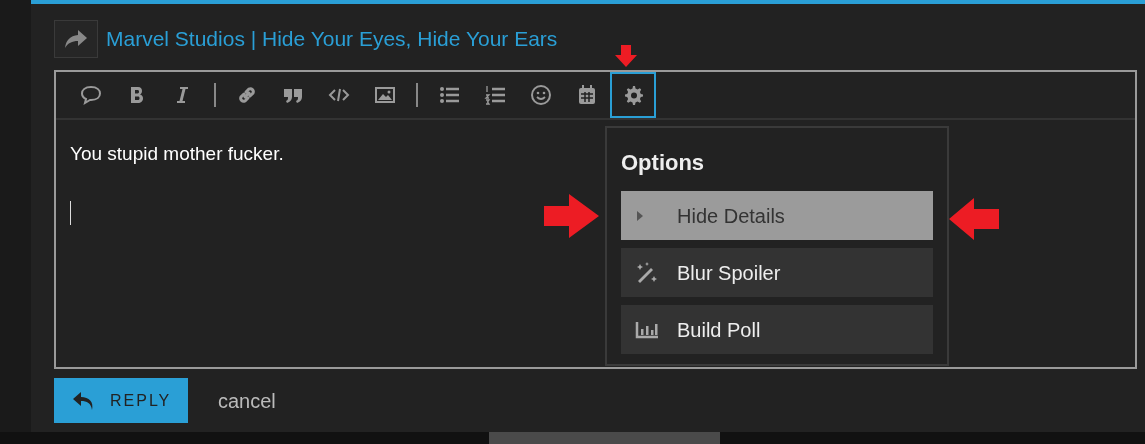 This screenshot has width=1145, height=444. I want to click on bullet-list-icon, so click(449, 95).